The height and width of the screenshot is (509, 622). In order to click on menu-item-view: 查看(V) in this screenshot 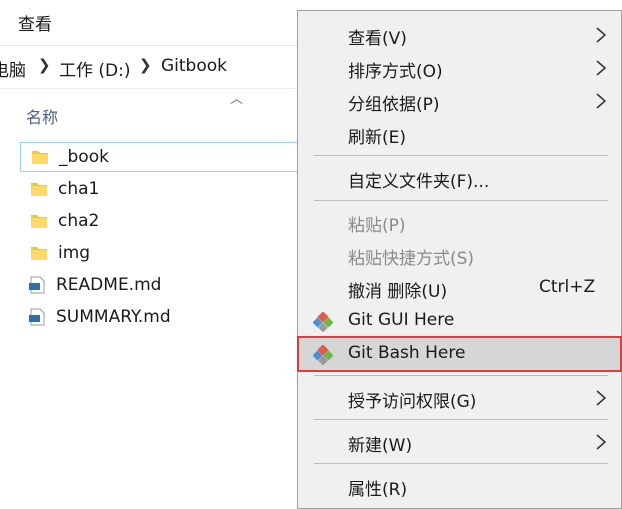, I will do `click(459, 35)`.